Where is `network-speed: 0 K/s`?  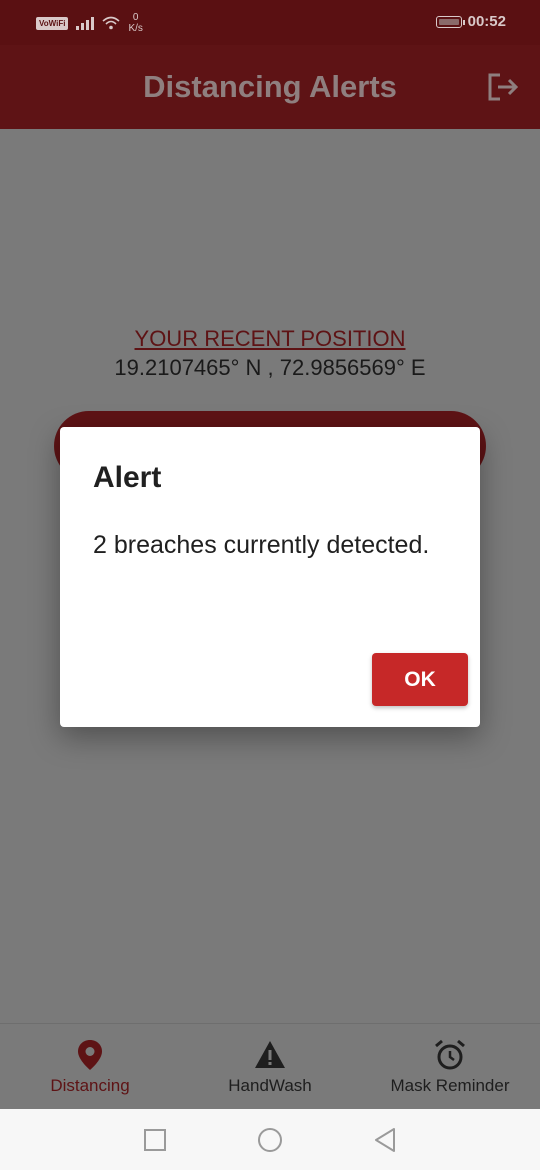 network-speed: 0 K/s is located at coordinates (135, 23).